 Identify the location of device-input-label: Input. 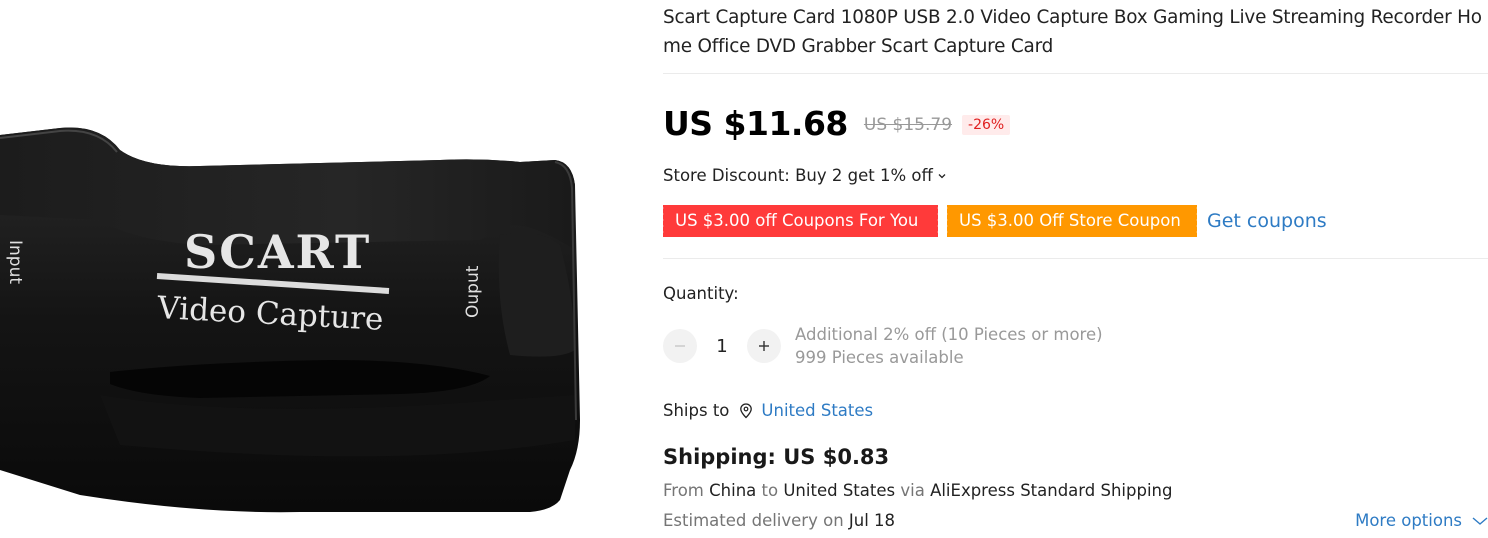
(15, 262).